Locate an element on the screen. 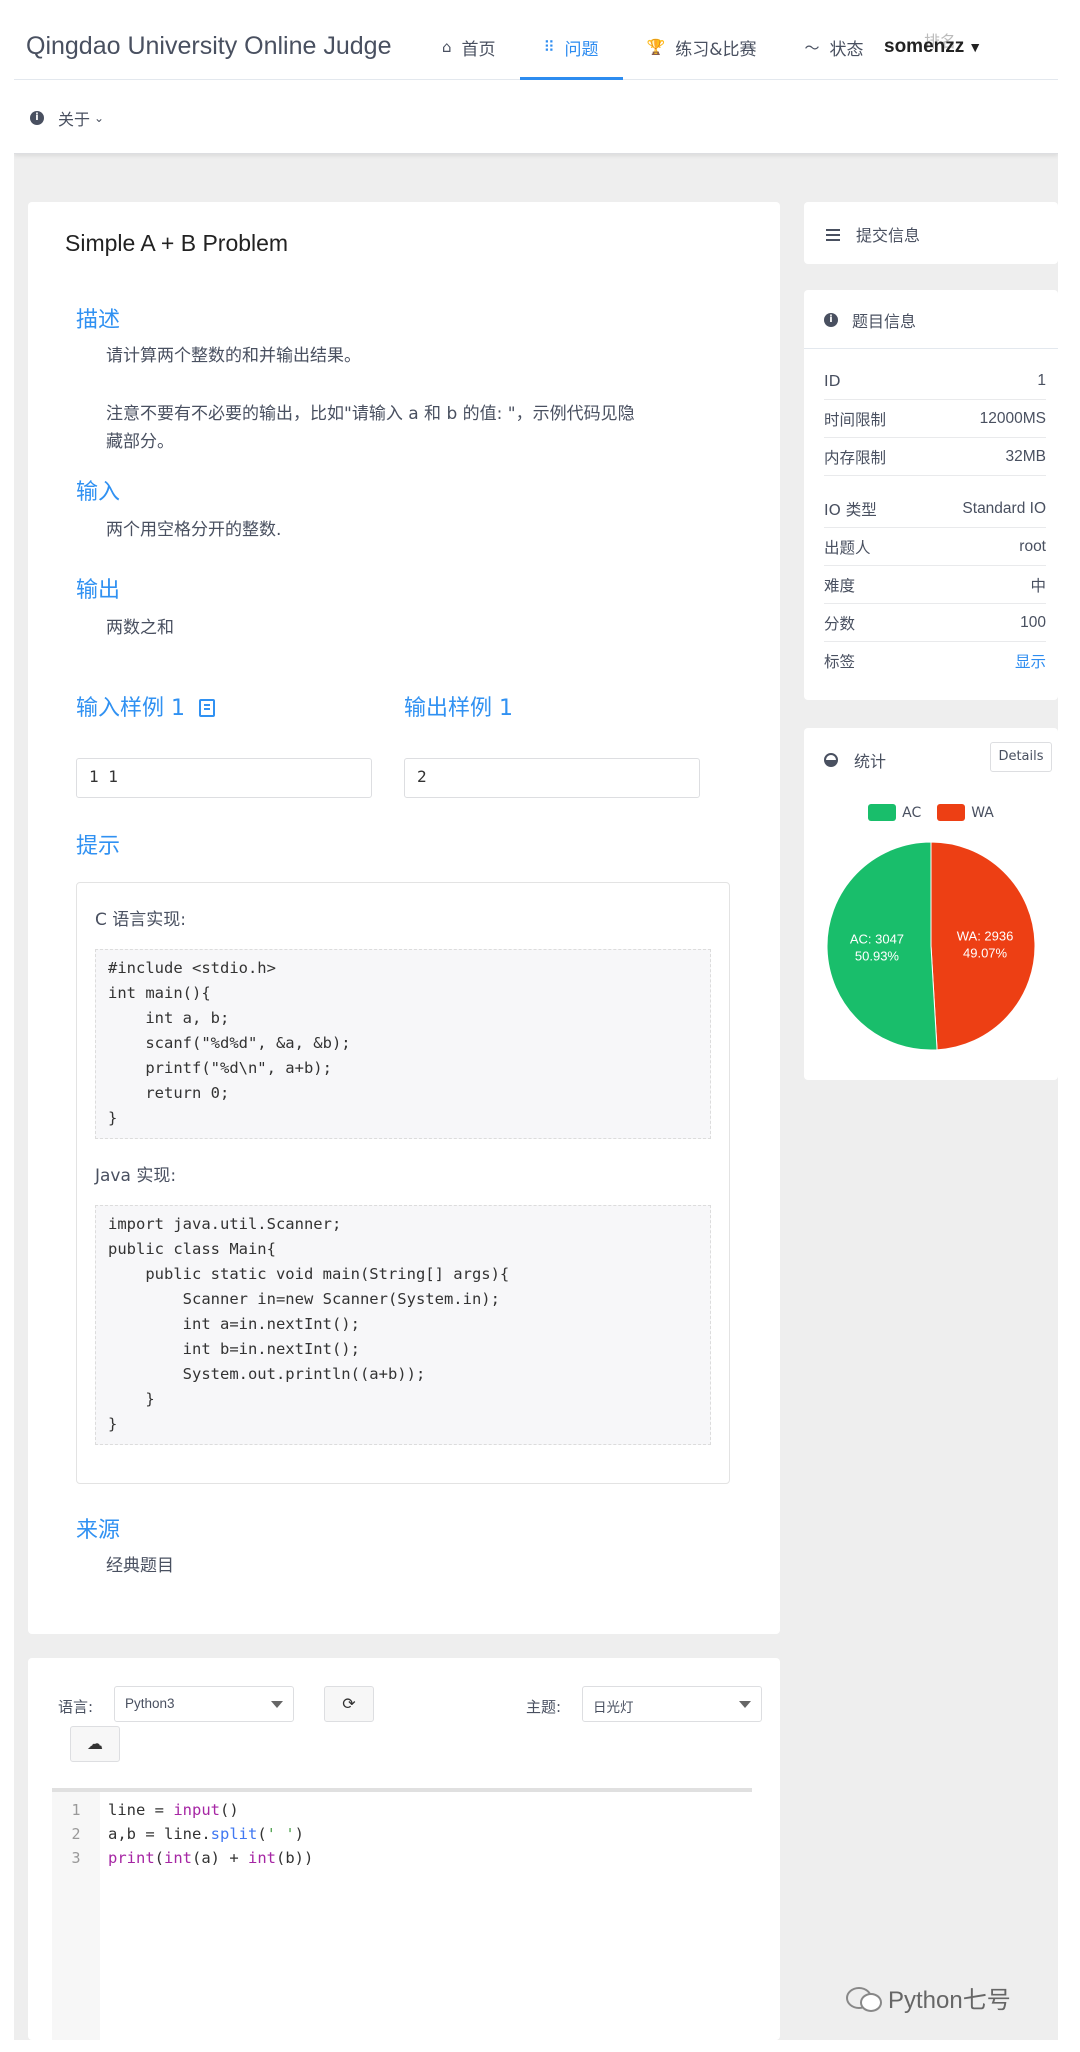 Image resolution: width=1080 pixels, height=2052 pixels. info-row-score: 分数 100 is located at coordinates (935, 623).